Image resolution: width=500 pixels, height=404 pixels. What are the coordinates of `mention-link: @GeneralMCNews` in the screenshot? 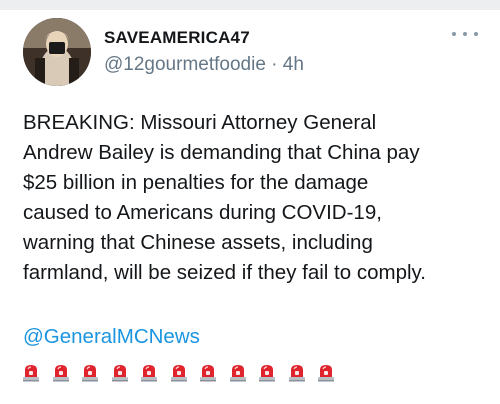 It's located at (111, 337).